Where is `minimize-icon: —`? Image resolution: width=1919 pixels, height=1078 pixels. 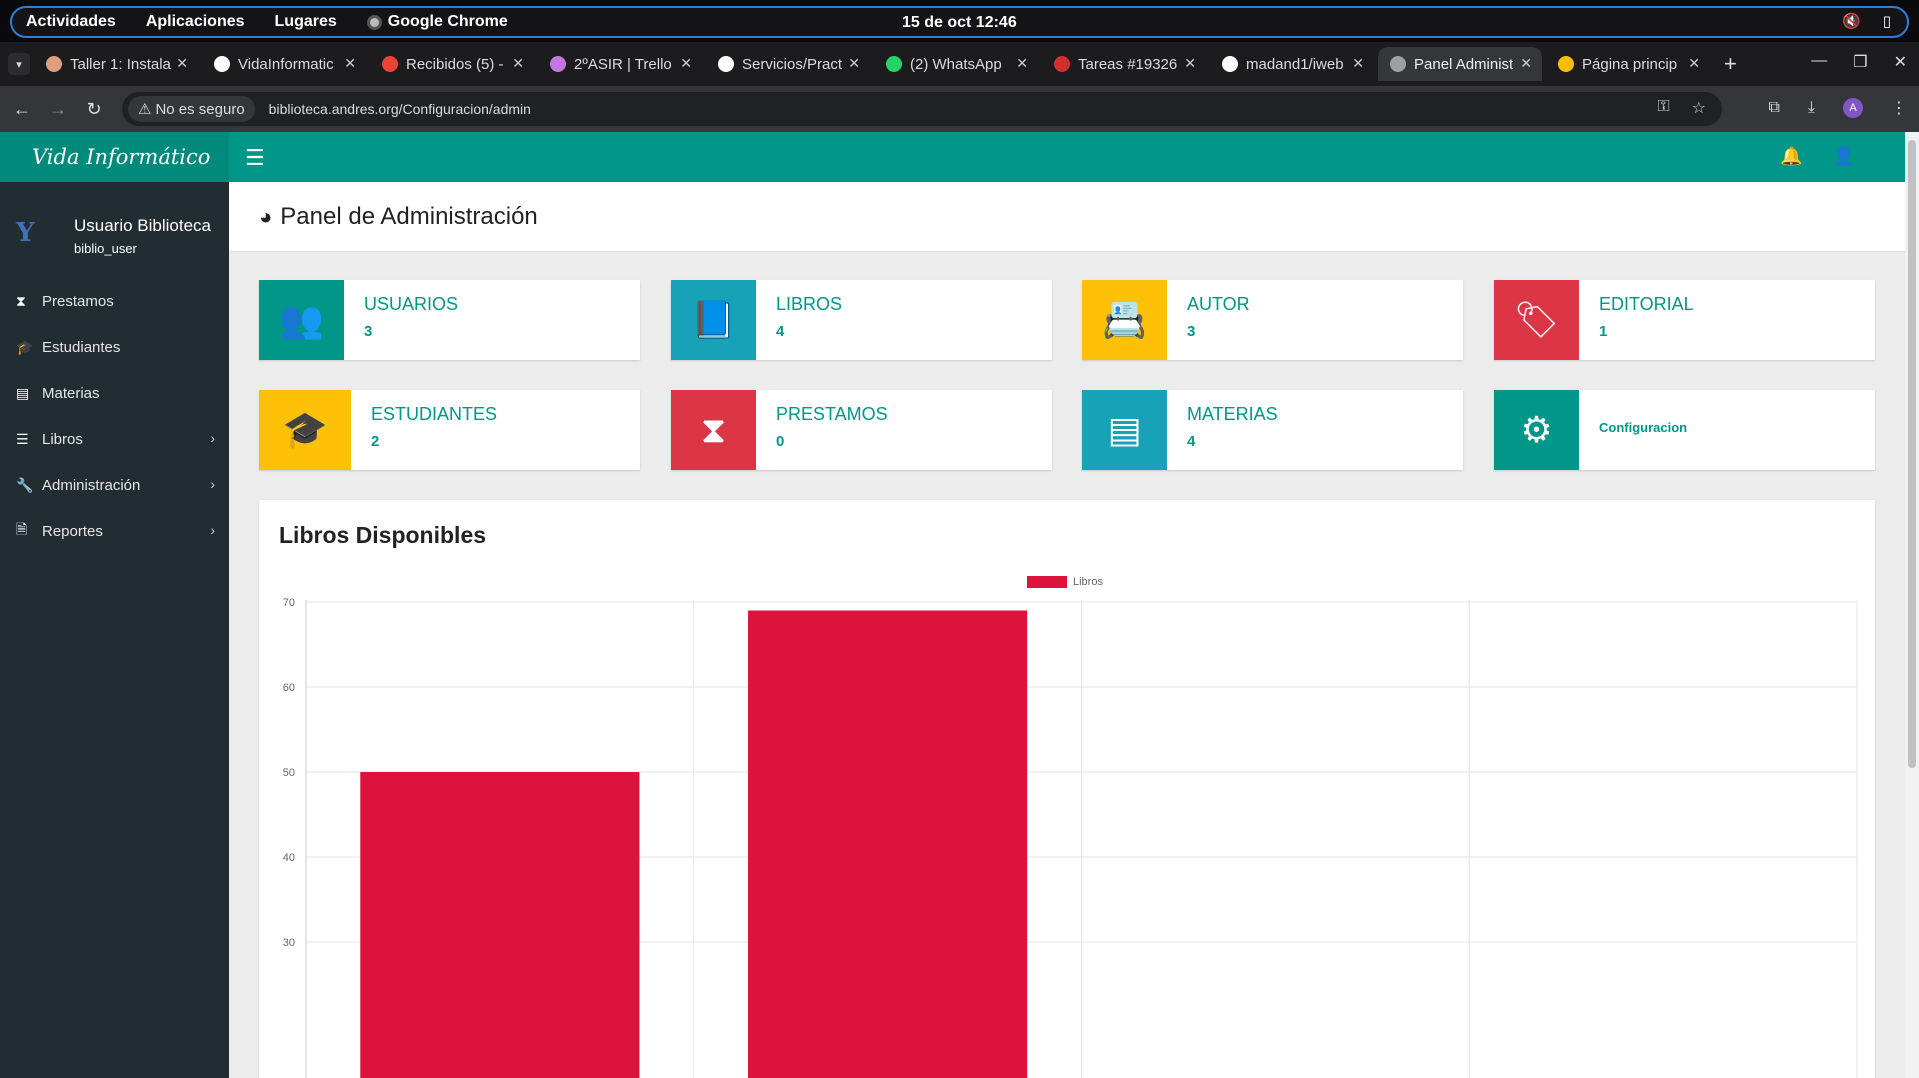
minimize-icon: — is located at coordinates (1819, 62).